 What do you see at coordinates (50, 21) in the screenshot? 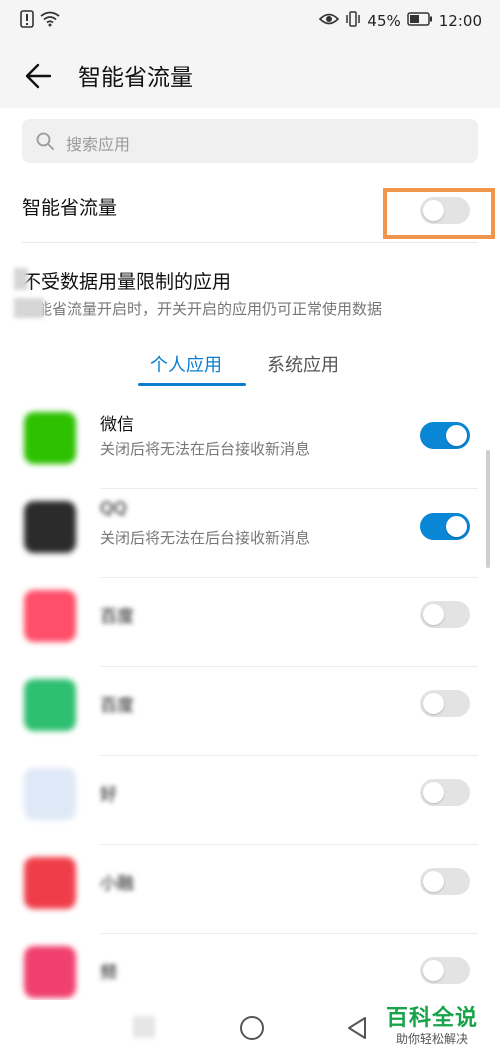
I see `wifi-icon` at bounding box center [50, 21].